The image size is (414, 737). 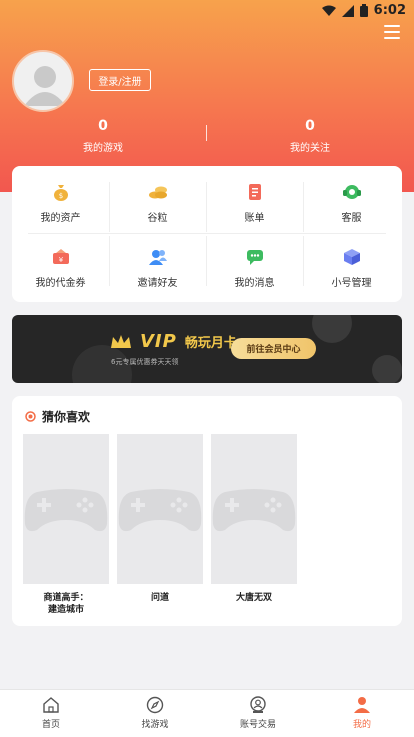 I want to click on tab-find-games: 找游戏, so click(x=155, y=712).